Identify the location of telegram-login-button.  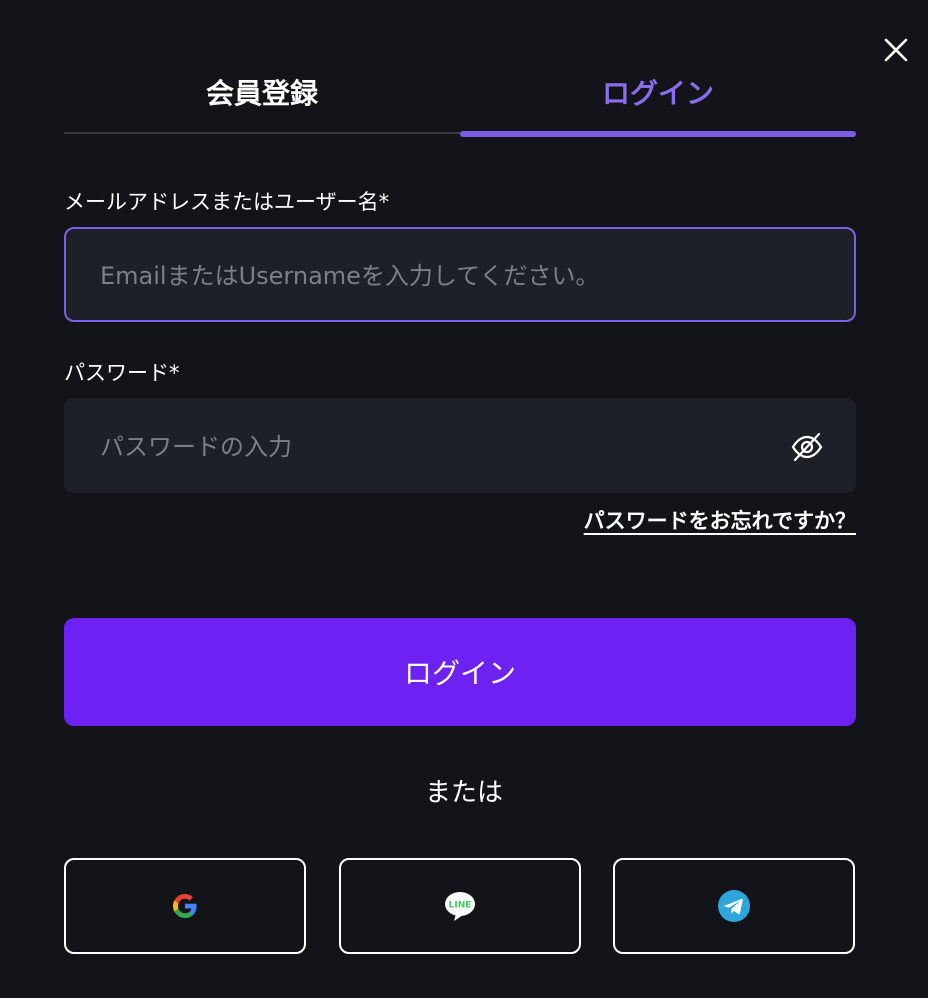
(734, 906).